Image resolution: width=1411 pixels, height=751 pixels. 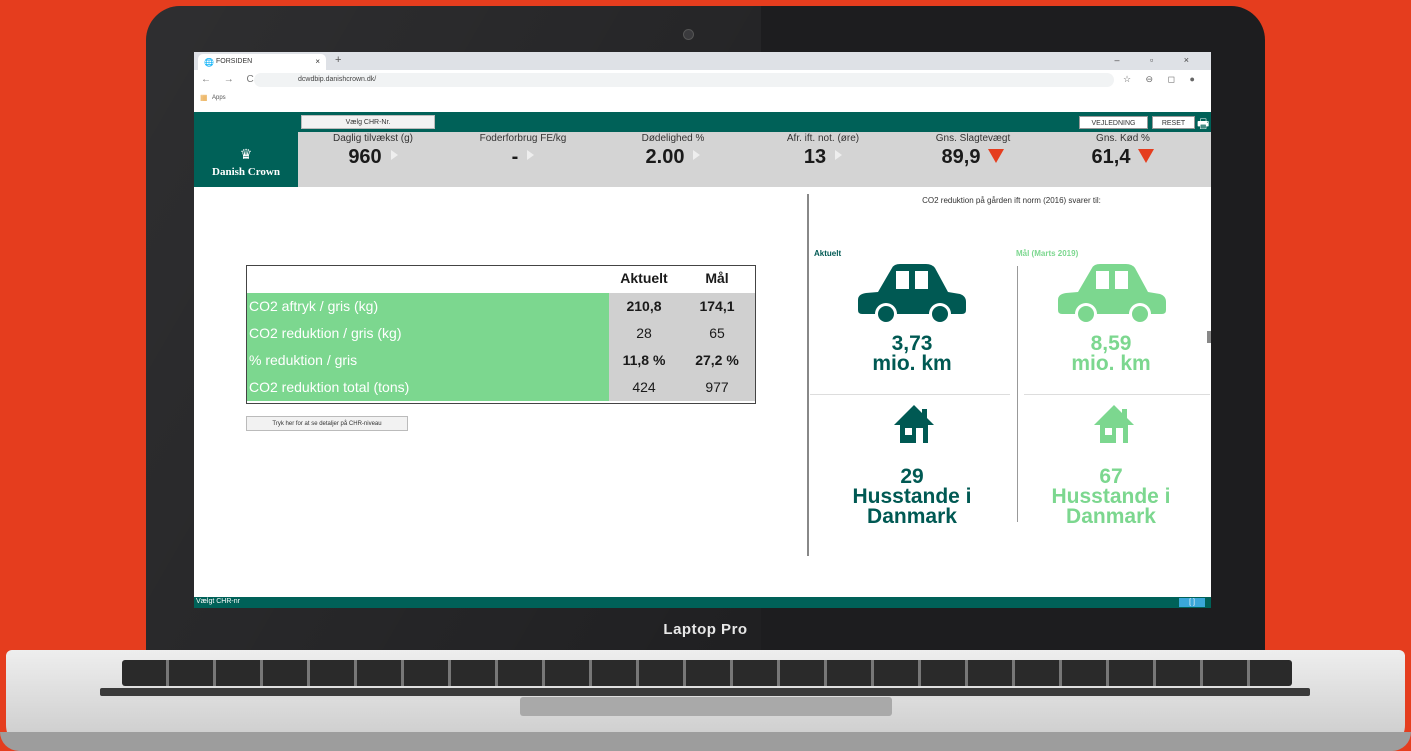 What do you see at coordinates (912, 353) in the screenshot?
I see `aktuelt-km: 3,73 mio. km` at bounding box center [912, 353].